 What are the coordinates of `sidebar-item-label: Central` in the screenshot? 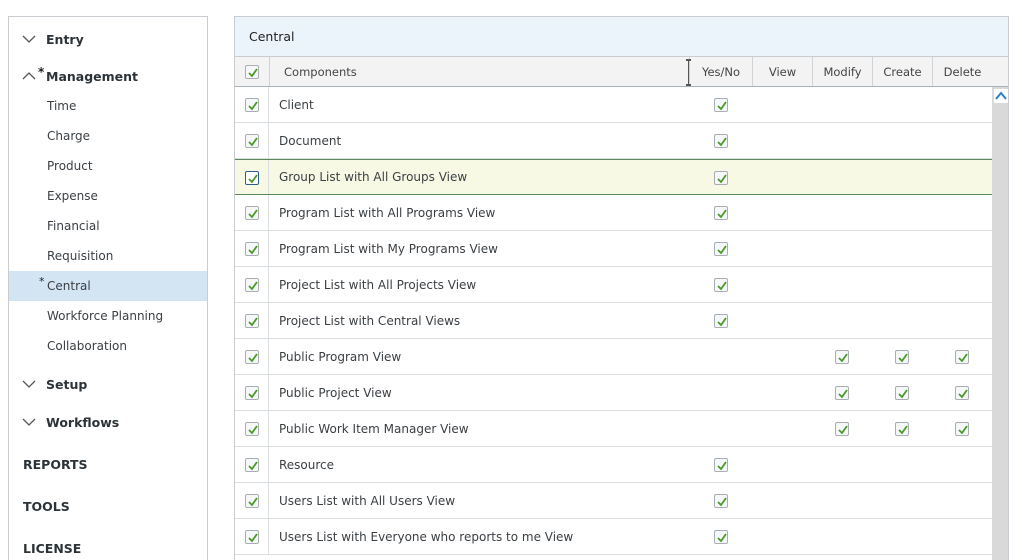 It's located at (69, 286).